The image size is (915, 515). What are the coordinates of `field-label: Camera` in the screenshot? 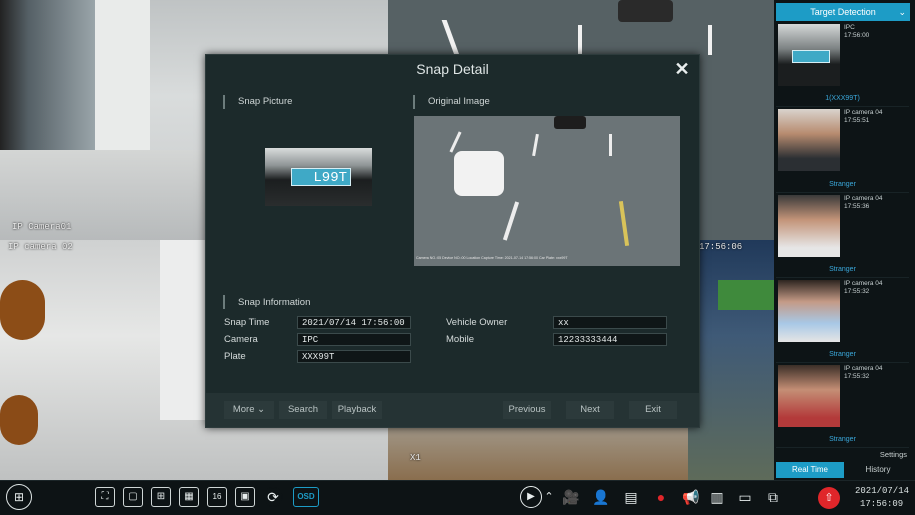 It's located at (241, 339).